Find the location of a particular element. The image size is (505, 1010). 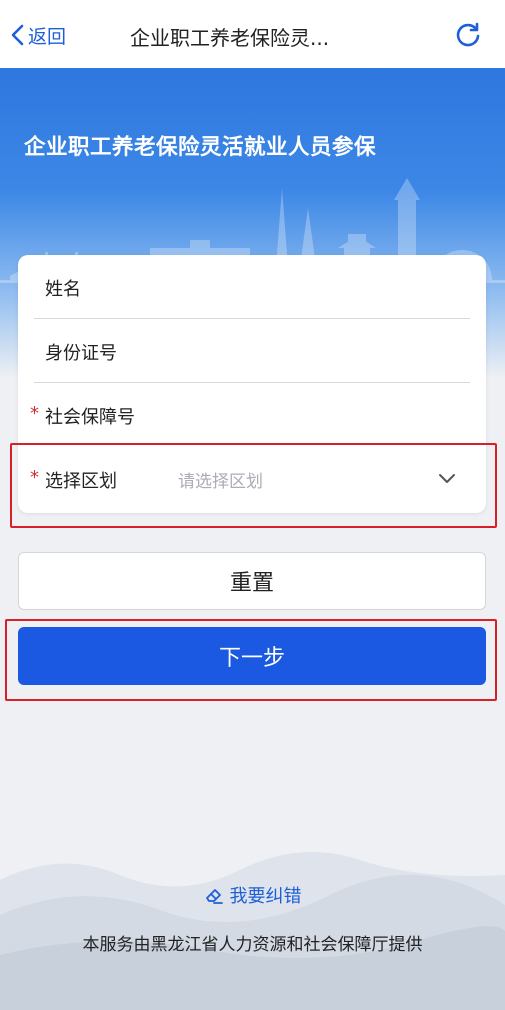

id-number-field: 身份证号 is located at coordinates (252, 351).